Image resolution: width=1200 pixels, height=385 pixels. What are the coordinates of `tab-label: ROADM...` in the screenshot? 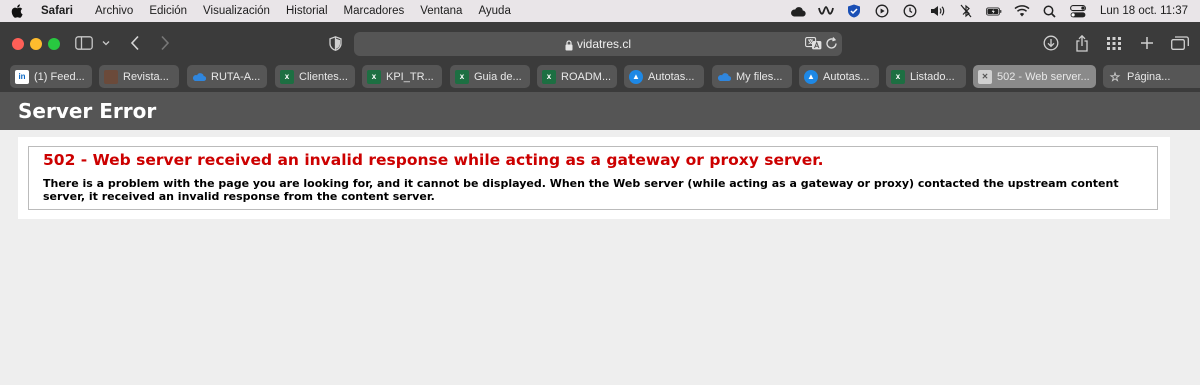 It's located at (586, 76).